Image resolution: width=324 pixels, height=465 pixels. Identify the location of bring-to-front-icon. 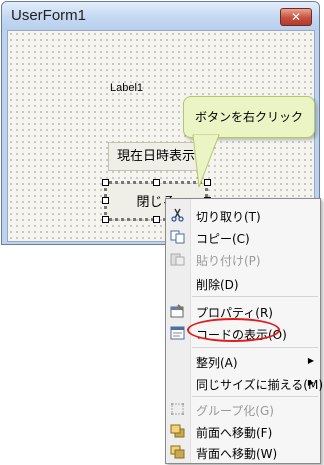
(177, 431).